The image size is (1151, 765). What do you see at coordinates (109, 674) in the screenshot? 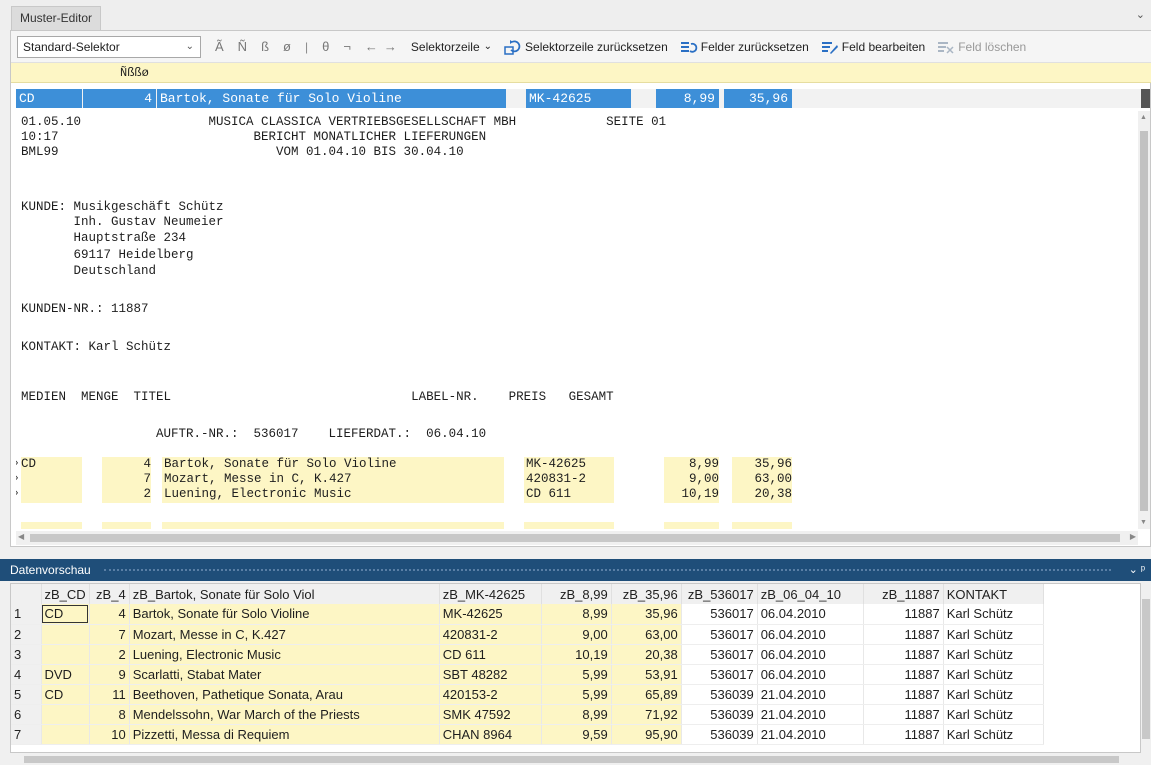
I see `table-cell: 9` at bounding box center [109, 674].